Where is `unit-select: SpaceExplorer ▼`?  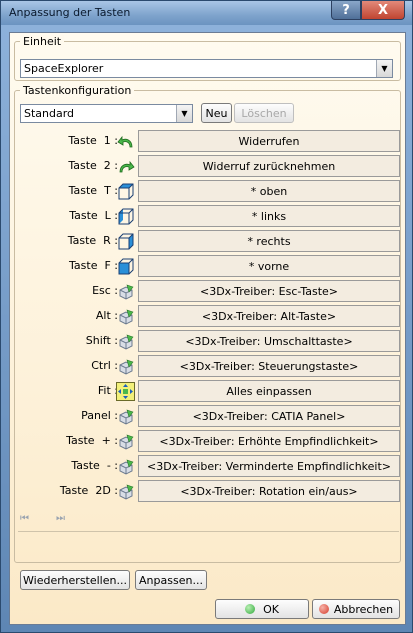 unit-select: SpaceExplorer ▼ is located at coordinates (206, 68).